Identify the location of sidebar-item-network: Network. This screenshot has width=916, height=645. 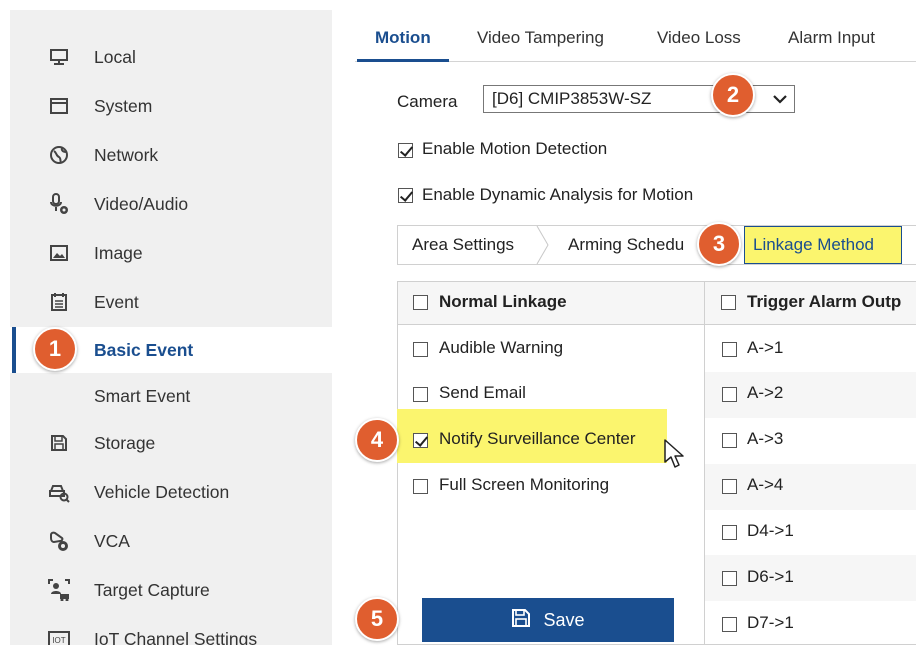
(171, 155).